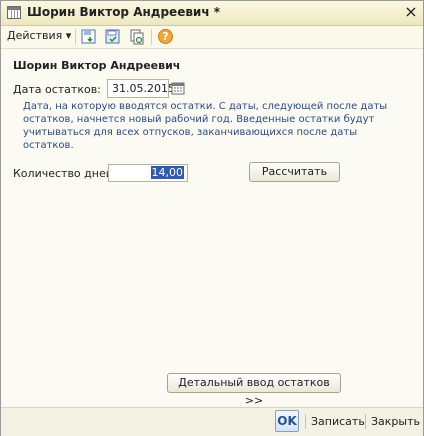  I want to click on footer-bar: OK Записать Закрыть, so click(212, 421).